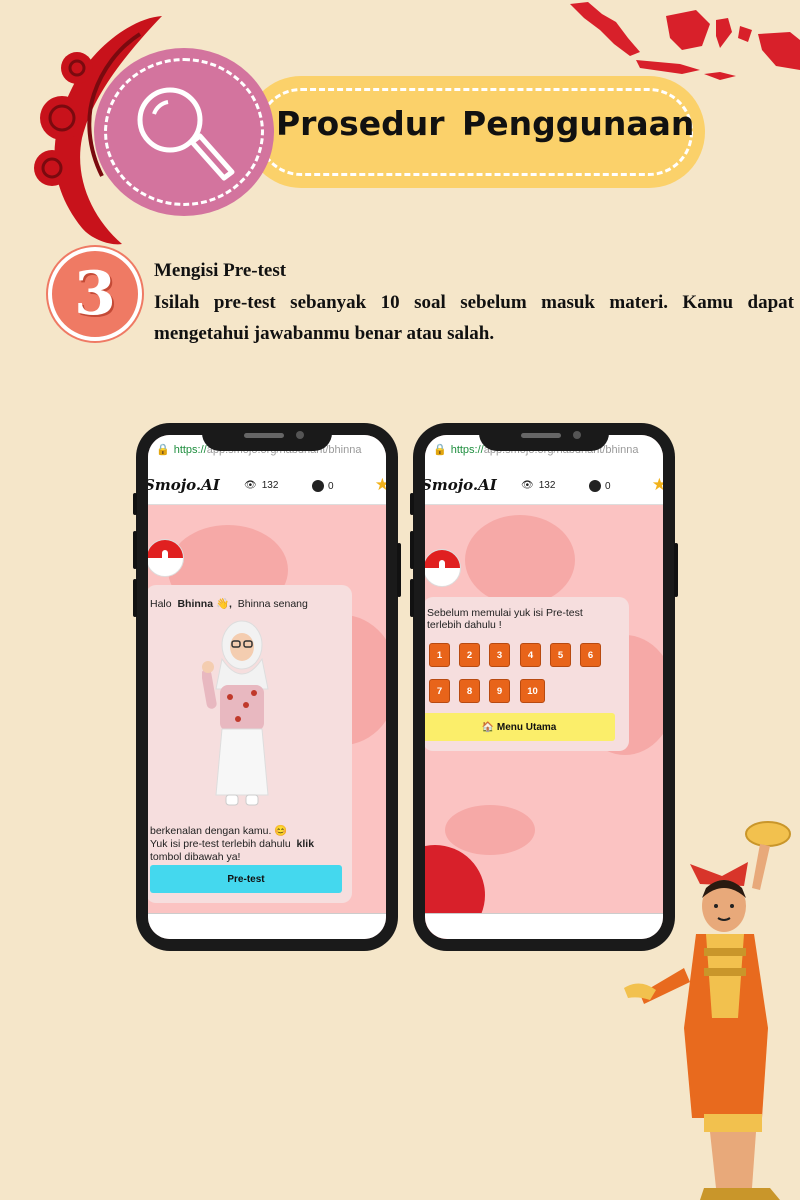  I want to click on search-badge, so click(184, 132).